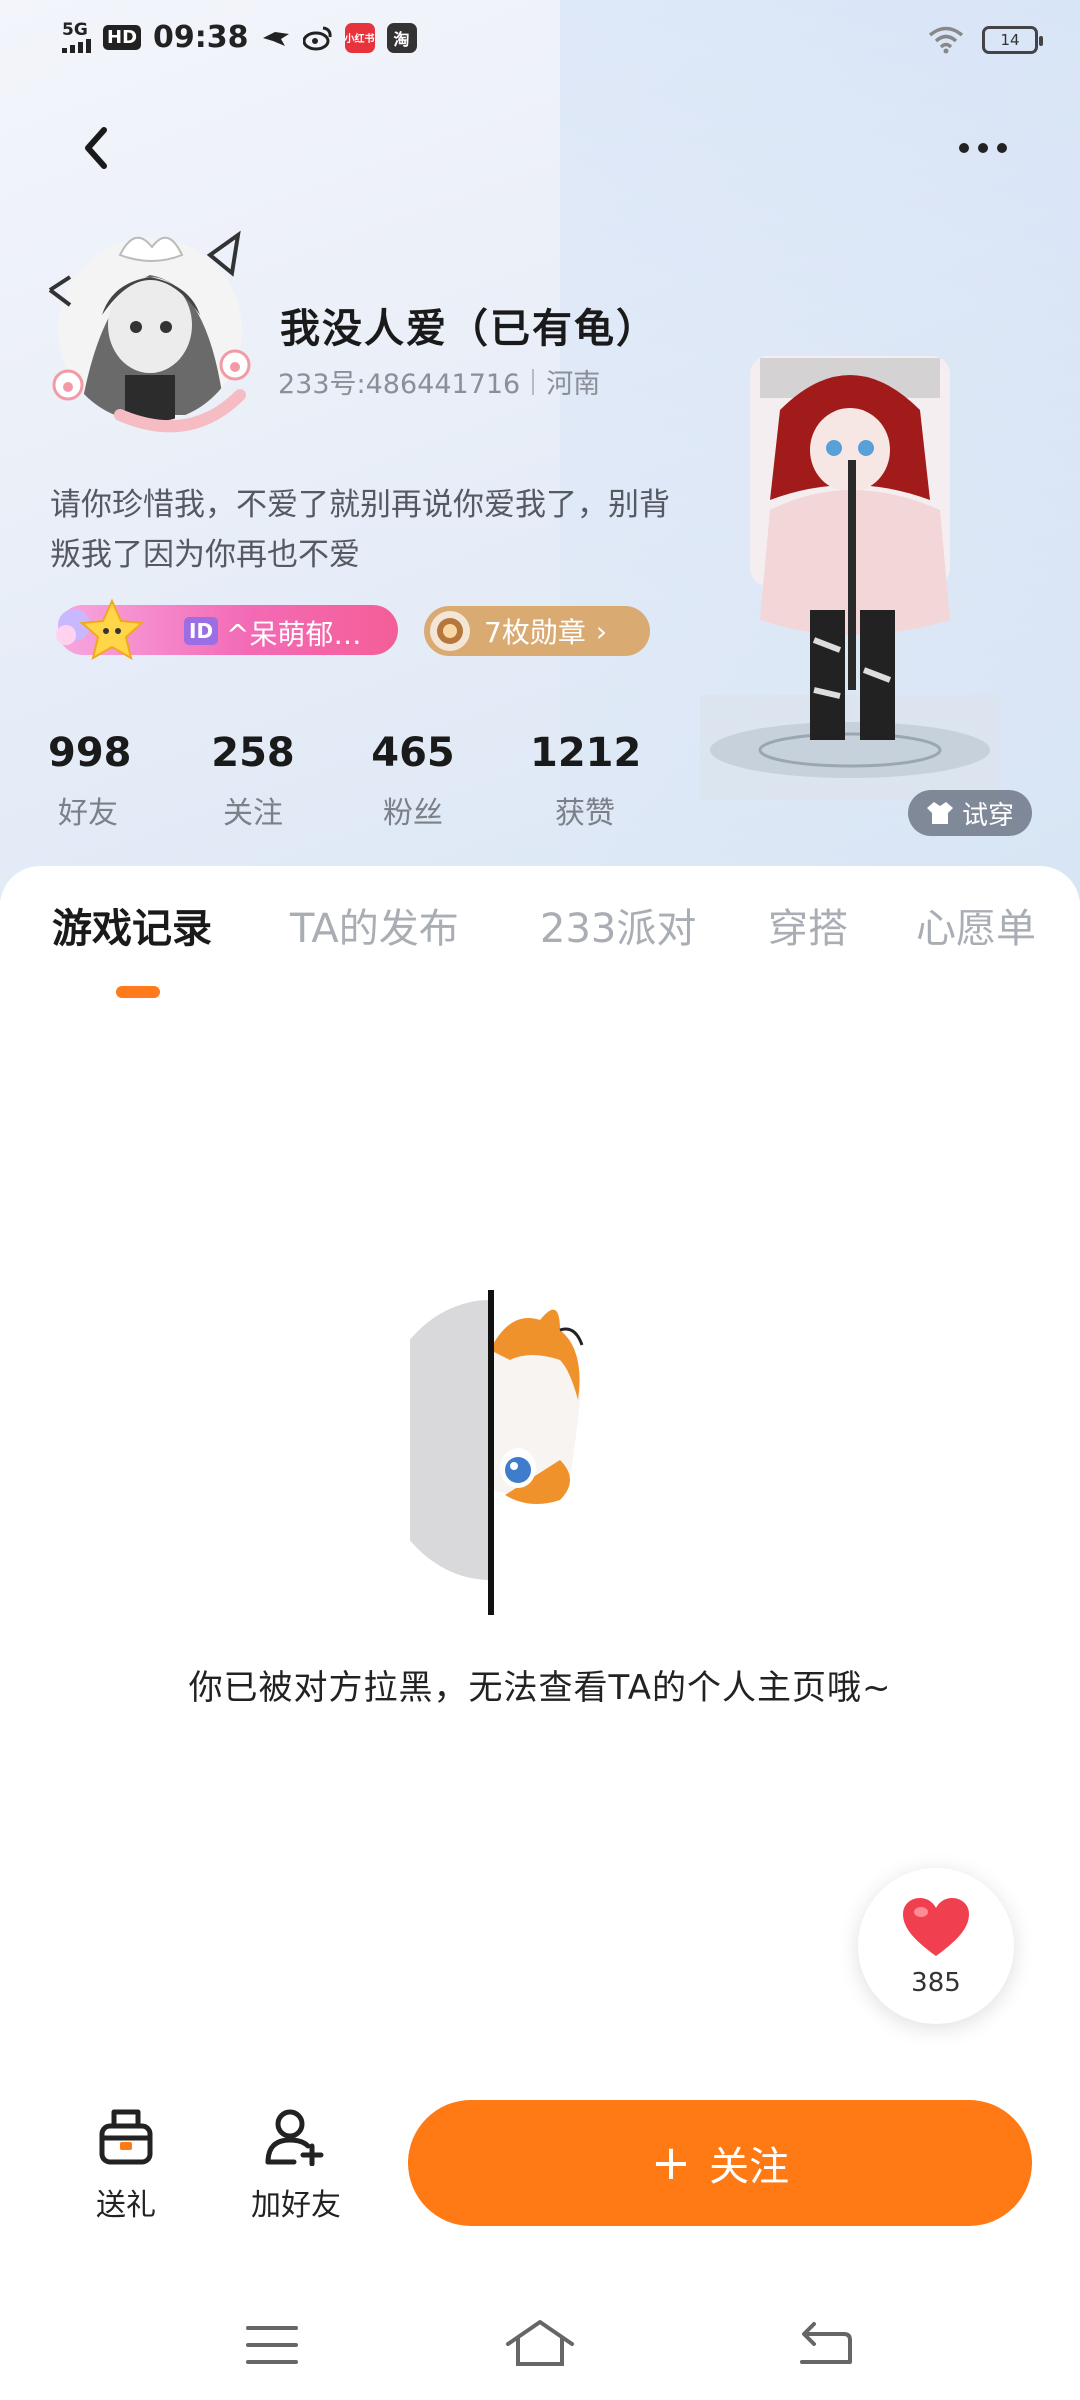 This screenshot has height=2400, width=1080. What do you see at coordinates (987, 815) in the screenshot?
I see `try-on-label: 试穿` at bounding box center [987, 815].